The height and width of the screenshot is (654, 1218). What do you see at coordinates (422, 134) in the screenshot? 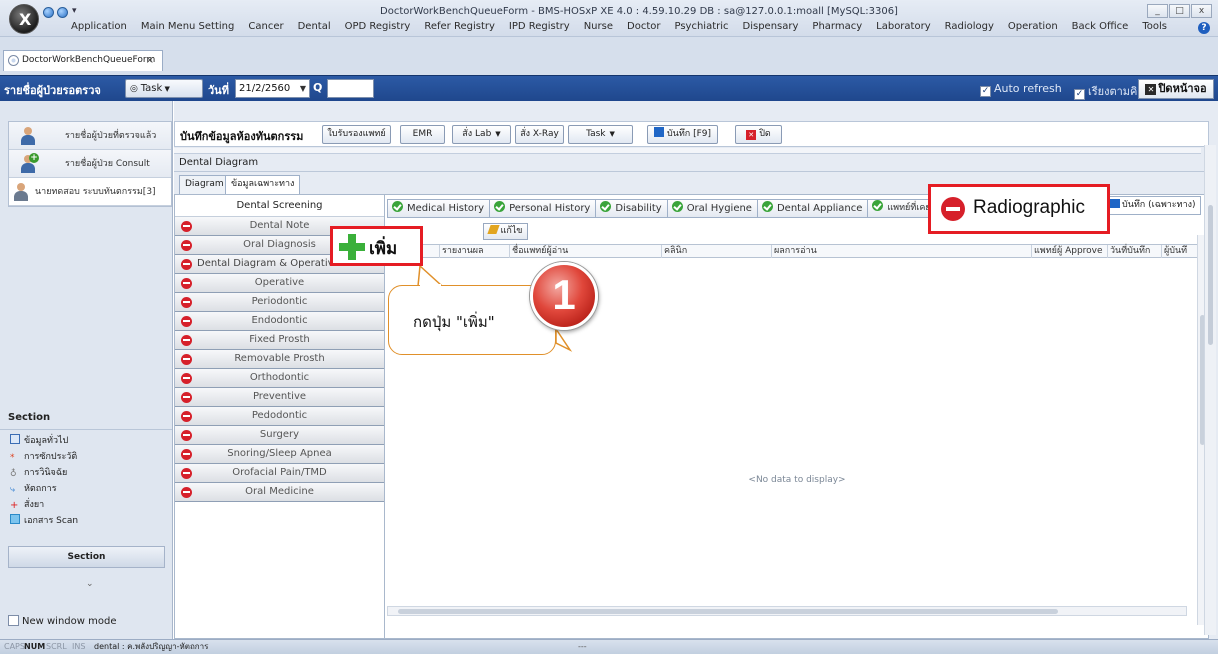
I see `emr-button: EMR` at bounding box center [422, 134].